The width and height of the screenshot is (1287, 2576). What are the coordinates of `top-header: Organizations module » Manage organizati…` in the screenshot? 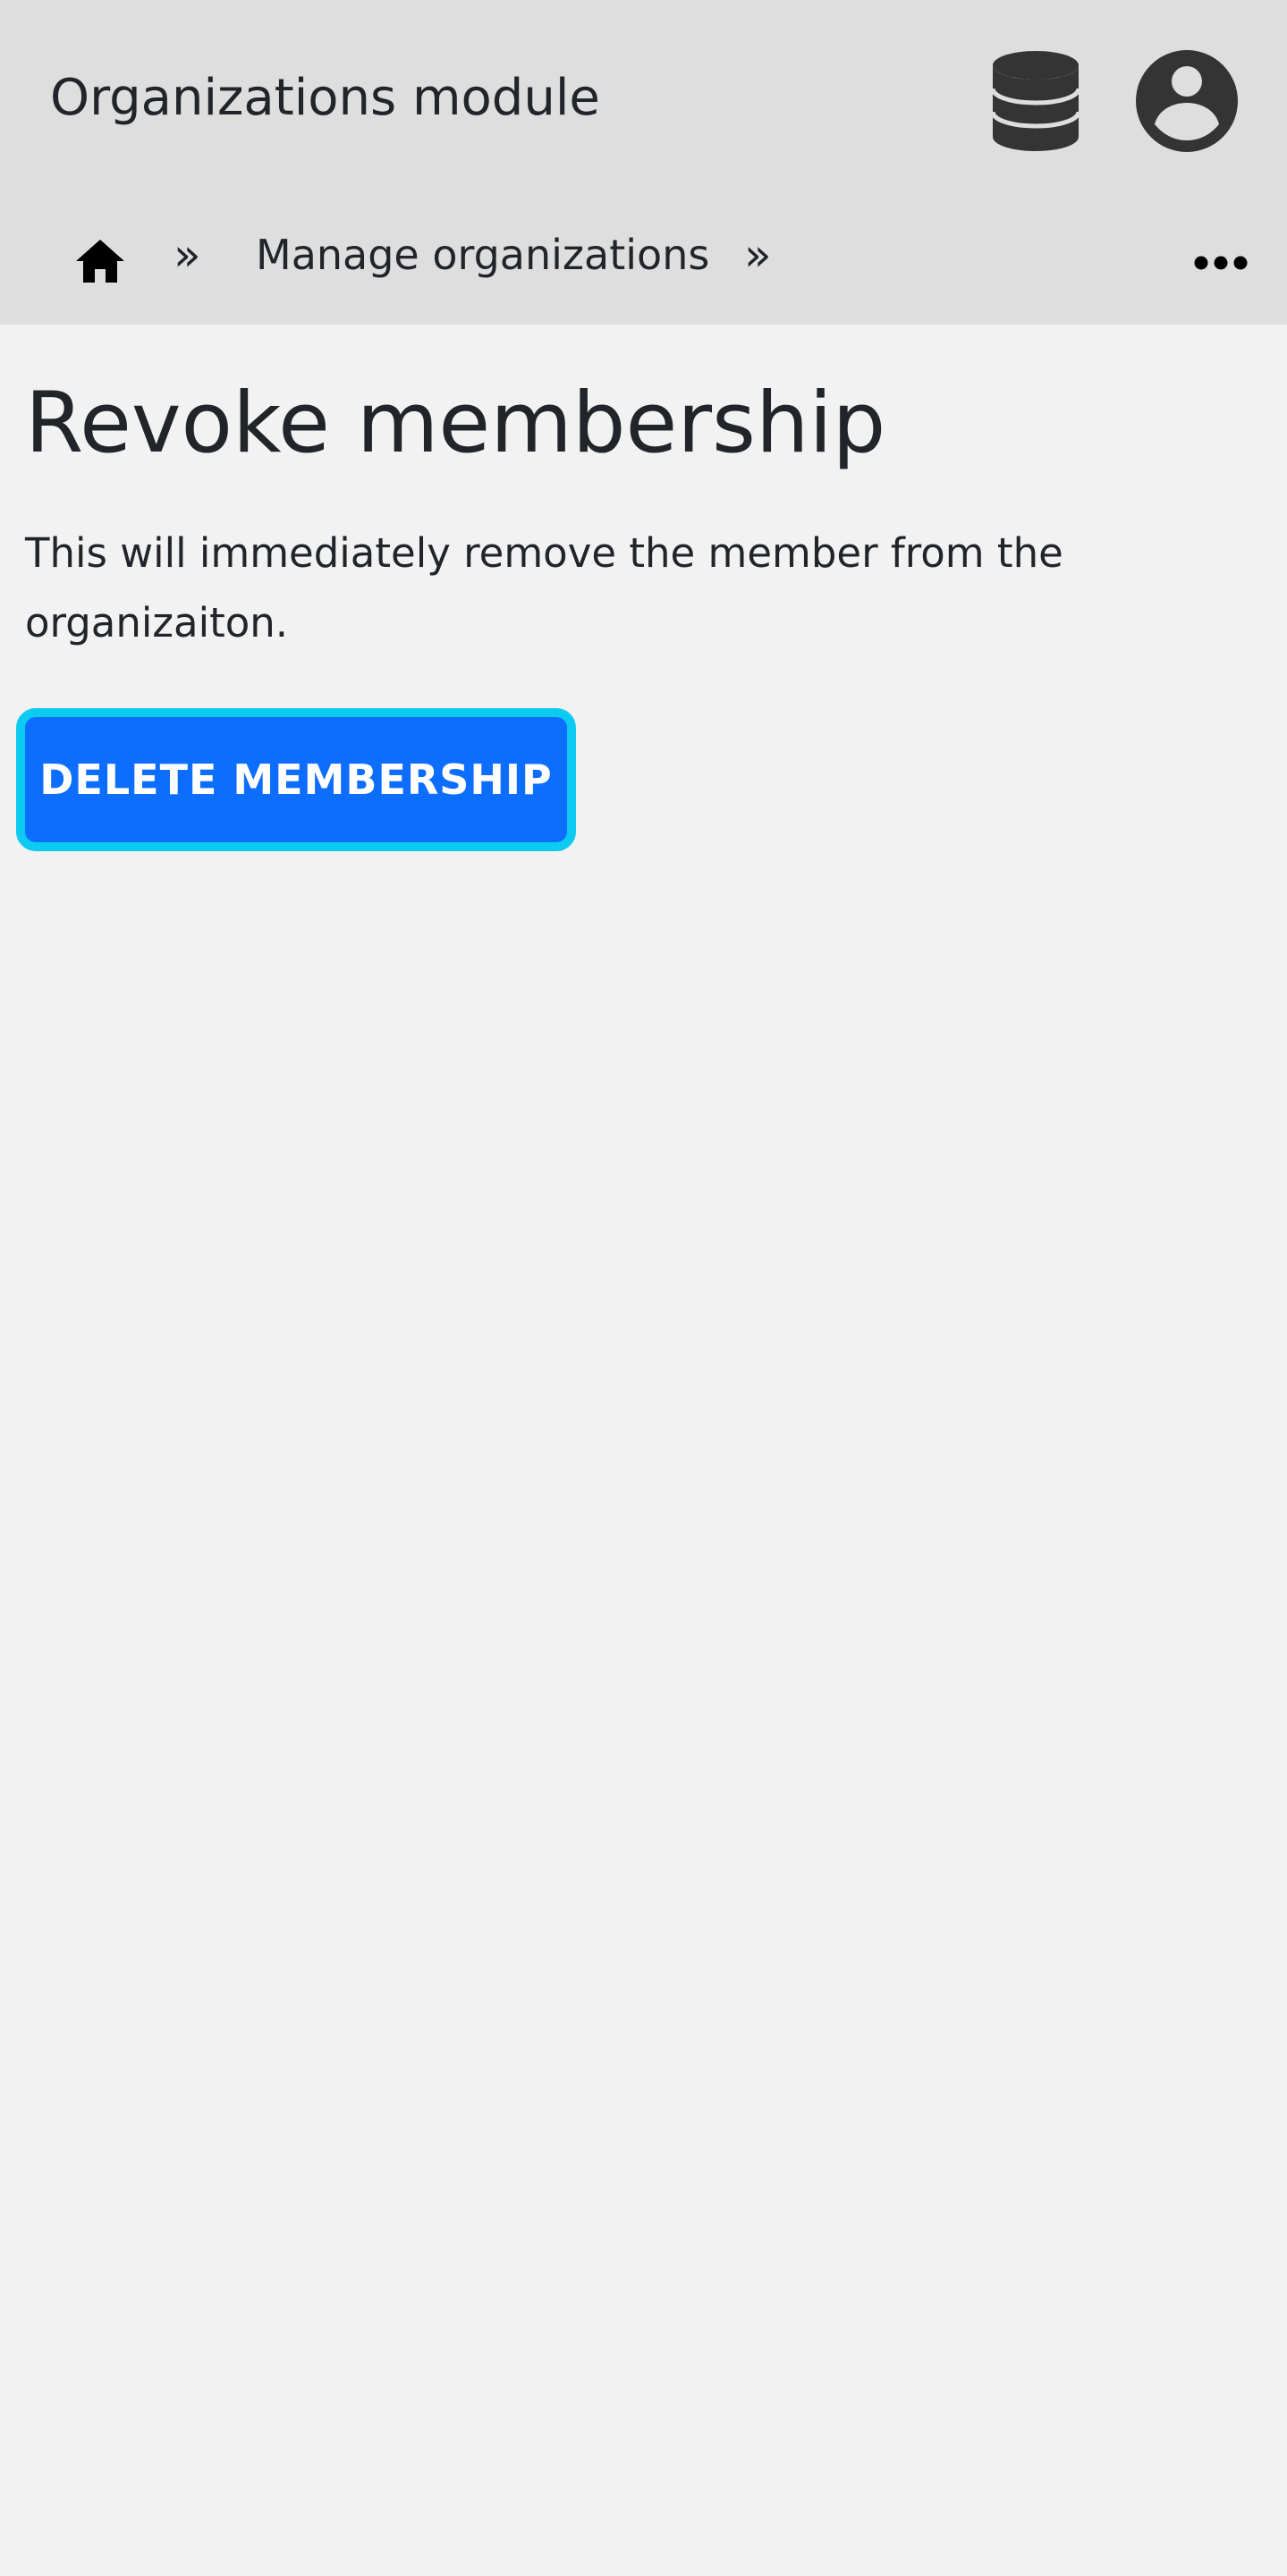 It's located at (643, 162).